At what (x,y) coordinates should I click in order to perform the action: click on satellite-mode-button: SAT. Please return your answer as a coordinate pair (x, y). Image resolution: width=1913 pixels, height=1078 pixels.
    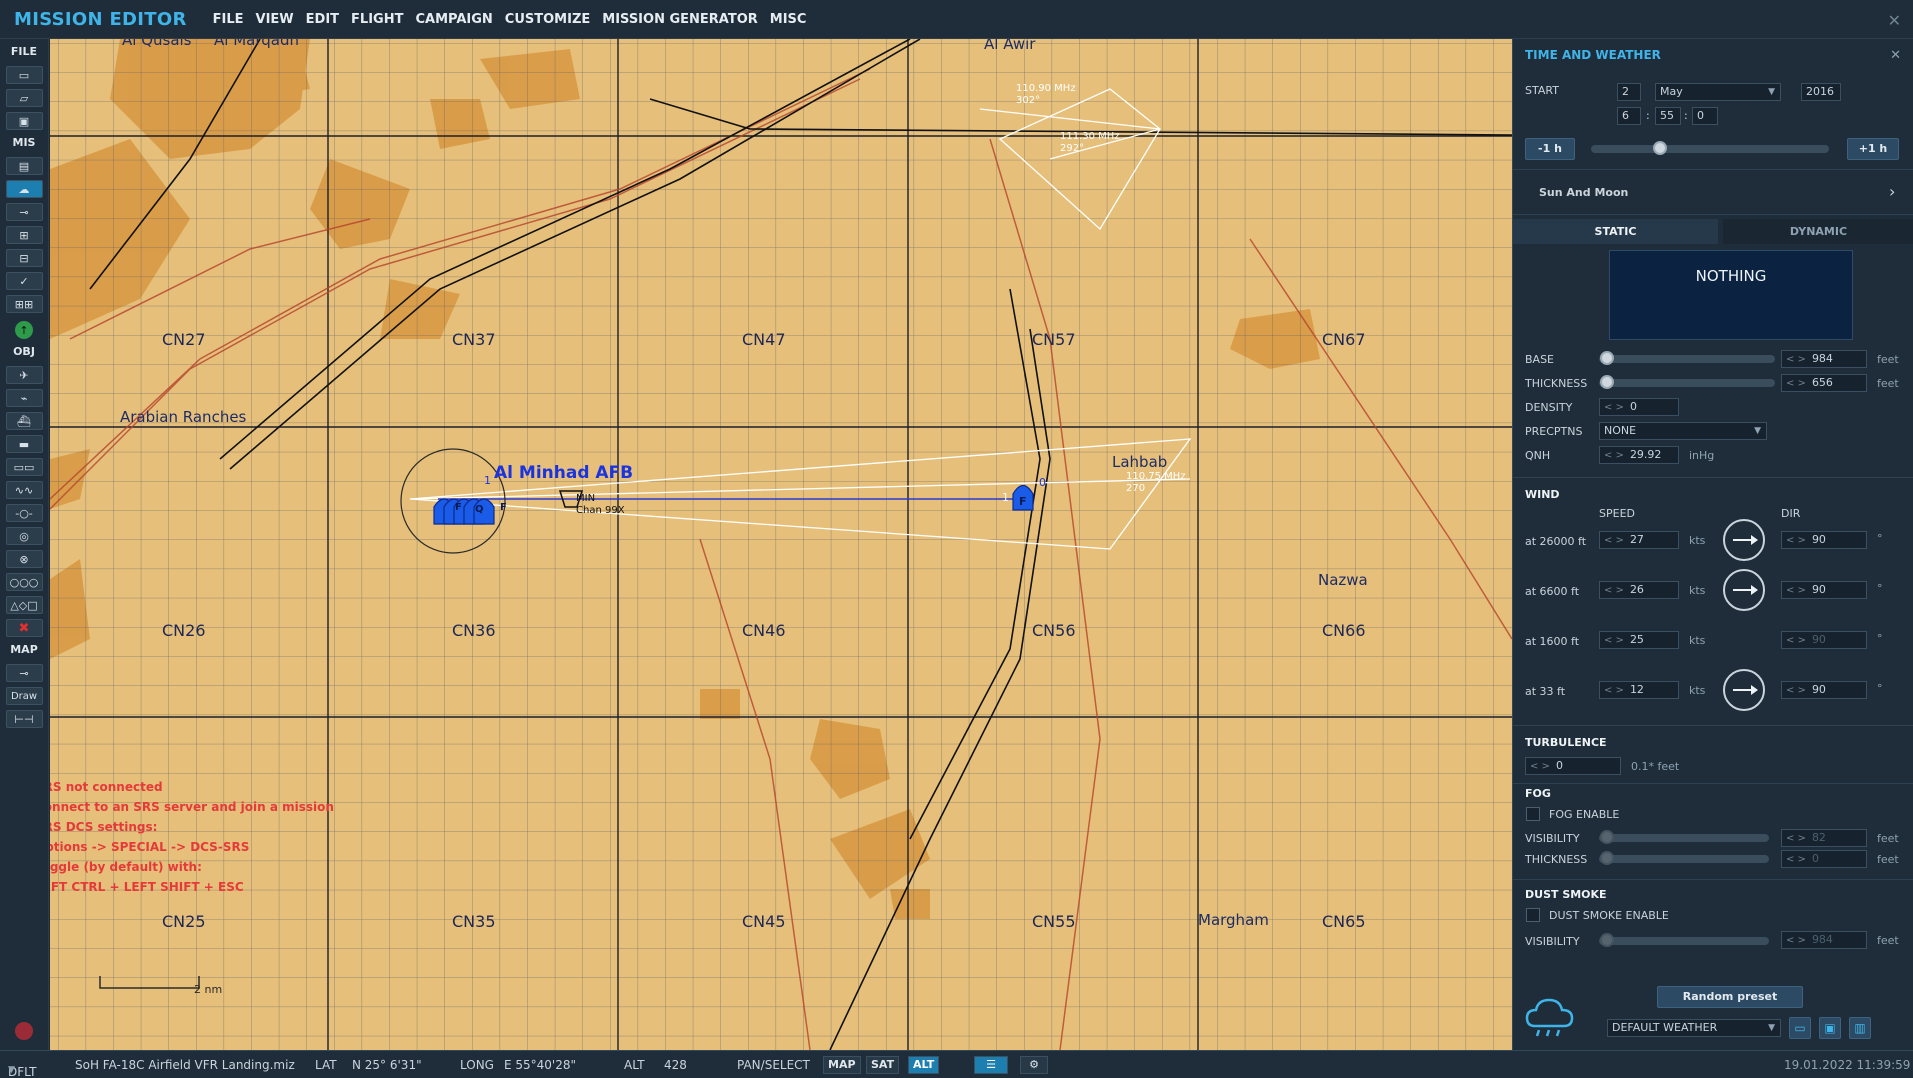
    Looking at the image, I should click on (883, 1065).